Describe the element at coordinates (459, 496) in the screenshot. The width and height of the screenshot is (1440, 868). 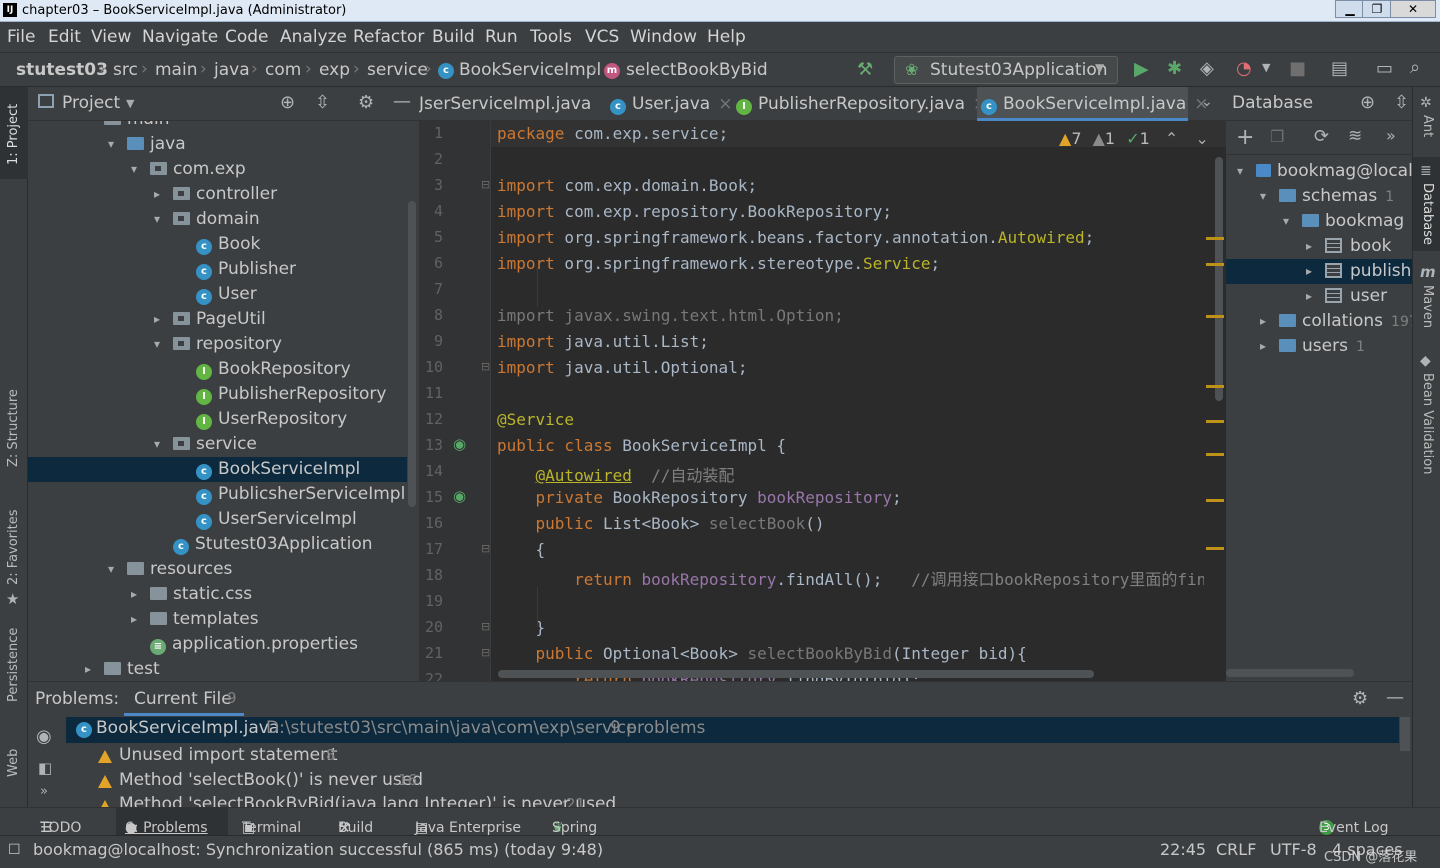
I see `bean-injection-icon: ◉` at that location.